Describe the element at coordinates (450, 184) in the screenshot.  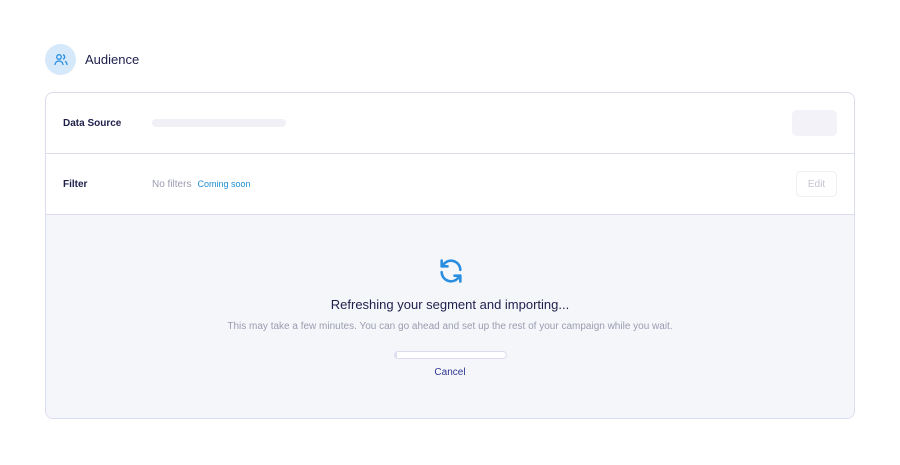
I see `filter-row: Filter No filters Coming soon Edit` at that location.